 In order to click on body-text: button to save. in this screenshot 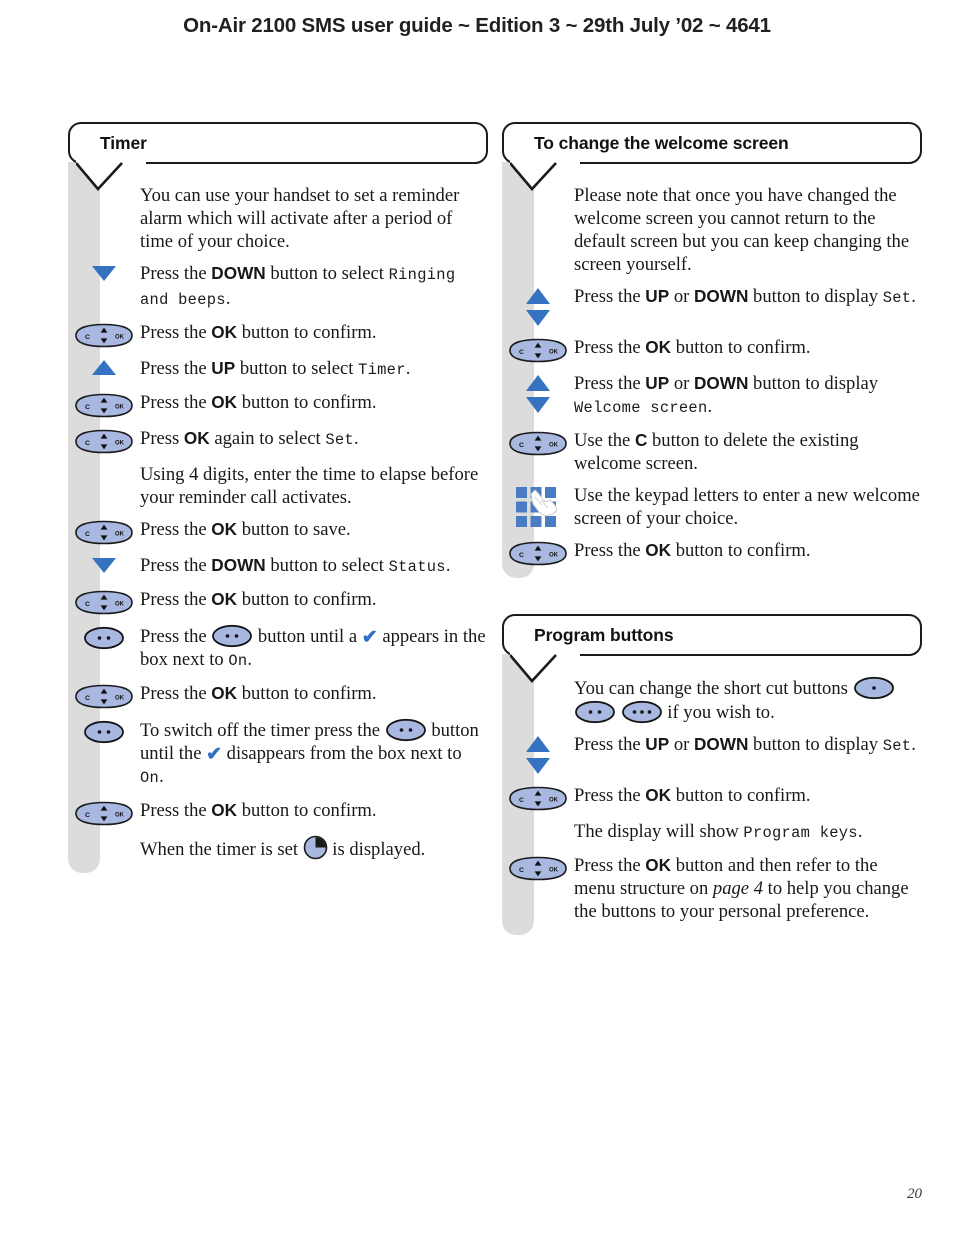, I will do `click(294, 529)`.